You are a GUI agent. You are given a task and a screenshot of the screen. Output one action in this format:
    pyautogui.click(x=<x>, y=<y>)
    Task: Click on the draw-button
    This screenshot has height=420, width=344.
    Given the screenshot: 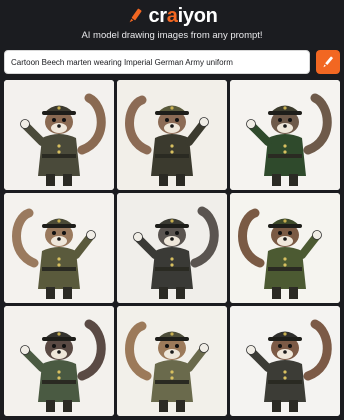 What is the action you would take?
    pyautogui.click(x=328, y=62)
    